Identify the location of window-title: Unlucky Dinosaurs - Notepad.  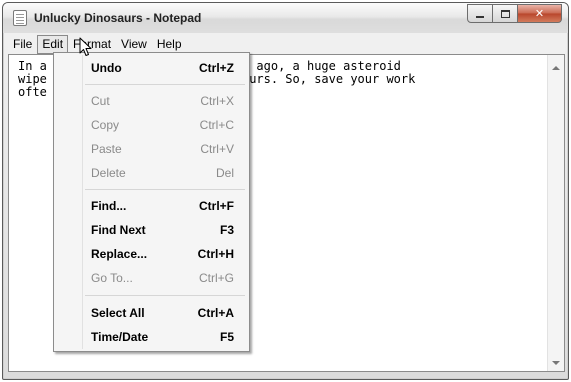
(118, 18).